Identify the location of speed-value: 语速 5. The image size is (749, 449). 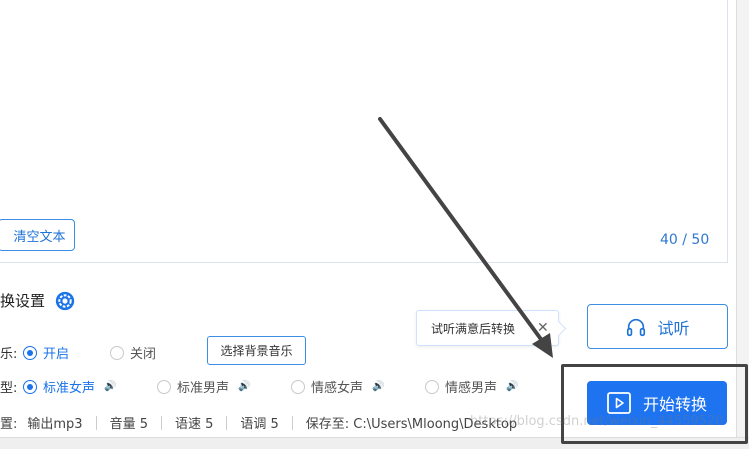
(194, 422).